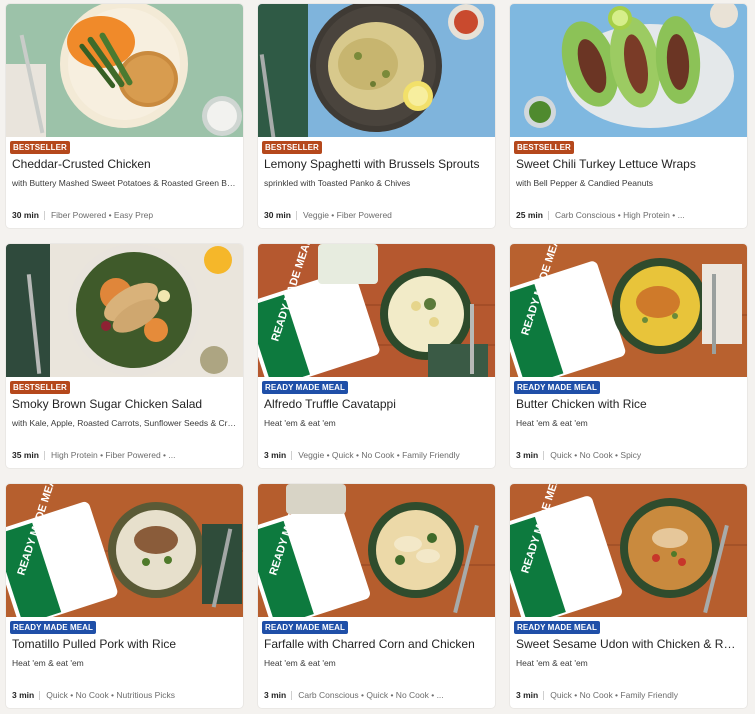  I want to click on lemony-spaghetti-photo, so click(376, 70).